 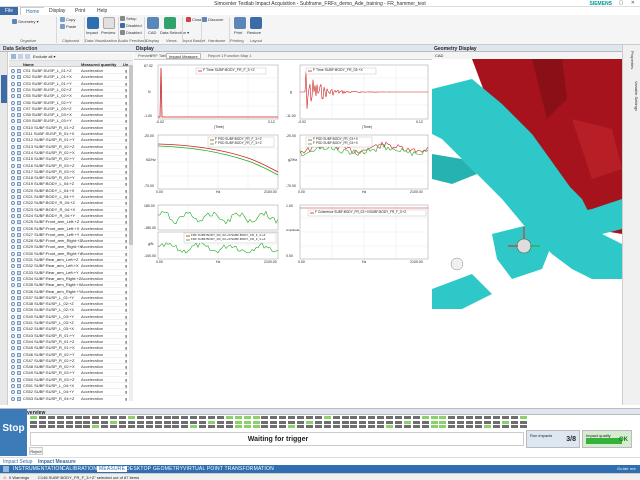 What do you see at coordinates (524, 246) in the screenshot?
I see `impact-point-marker` at bounding box center [524, 246].